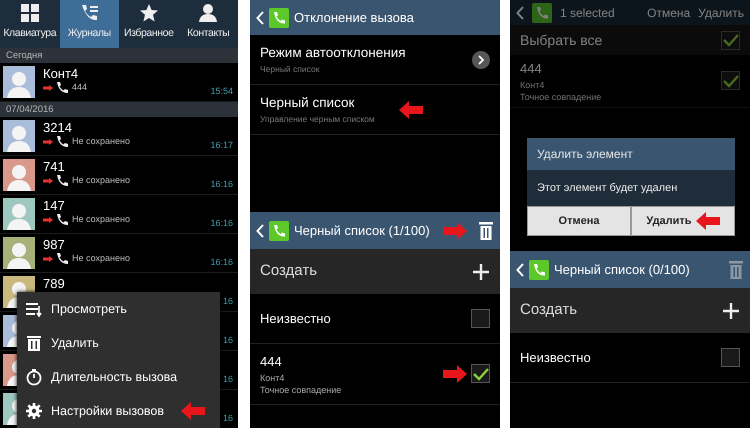 This screenshot has height=428, width=750. Describe the element at coordinates (208, 13) in the screenshot. I see `person-icon` at that location.